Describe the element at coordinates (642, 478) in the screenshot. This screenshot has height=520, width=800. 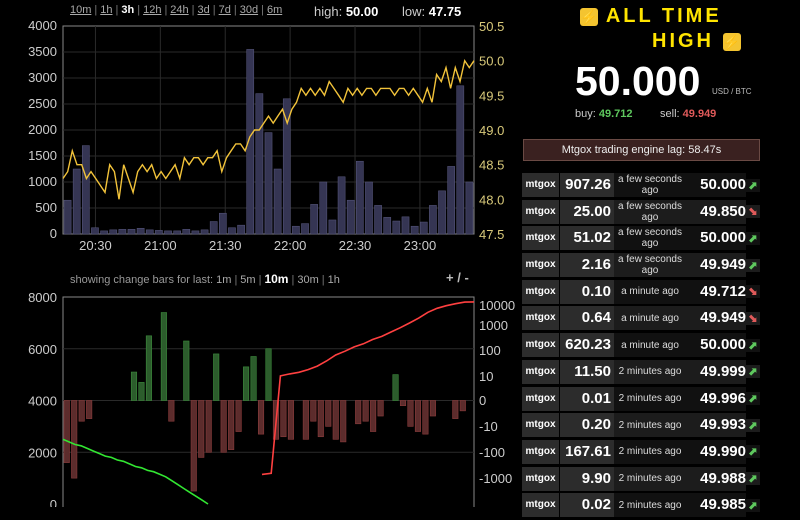
I see `trade-row: mtgox 9.90 2 minutes ago 49.988 ⬈` at that location.